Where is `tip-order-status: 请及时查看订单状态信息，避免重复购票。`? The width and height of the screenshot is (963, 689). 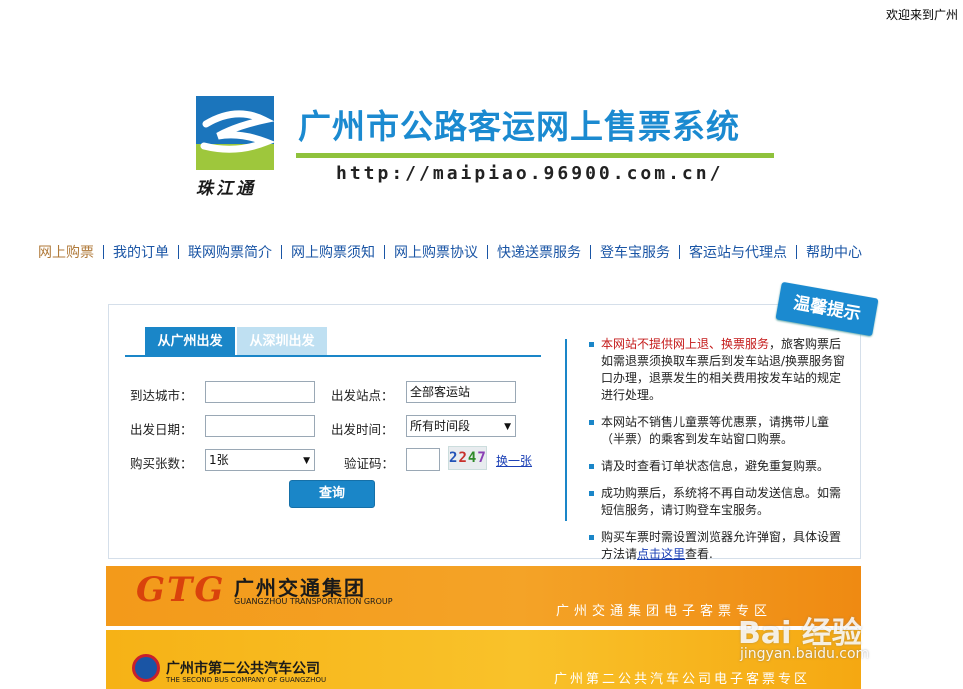 tip-order-status: 请及时查看订单状态信息，避免重复购票。 is located at coordinates (715, 466).